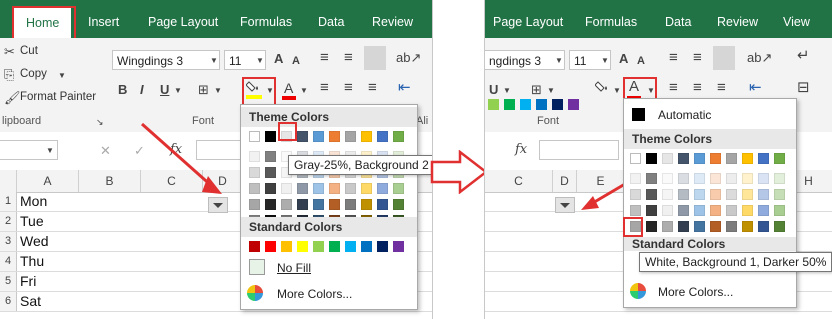 This screenshot has width=832, height=319. Describe the element at coordinates (673, 88) in the screenshot. I see `align-left-icon: ≡` at that location.